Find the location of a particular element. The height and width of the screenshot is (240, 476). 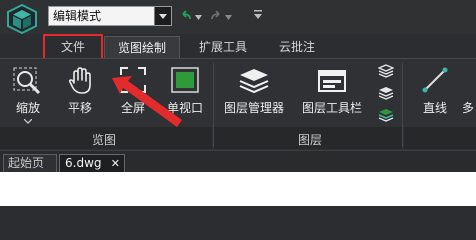

line-button: 直线 is located at coordinates (435, 91).